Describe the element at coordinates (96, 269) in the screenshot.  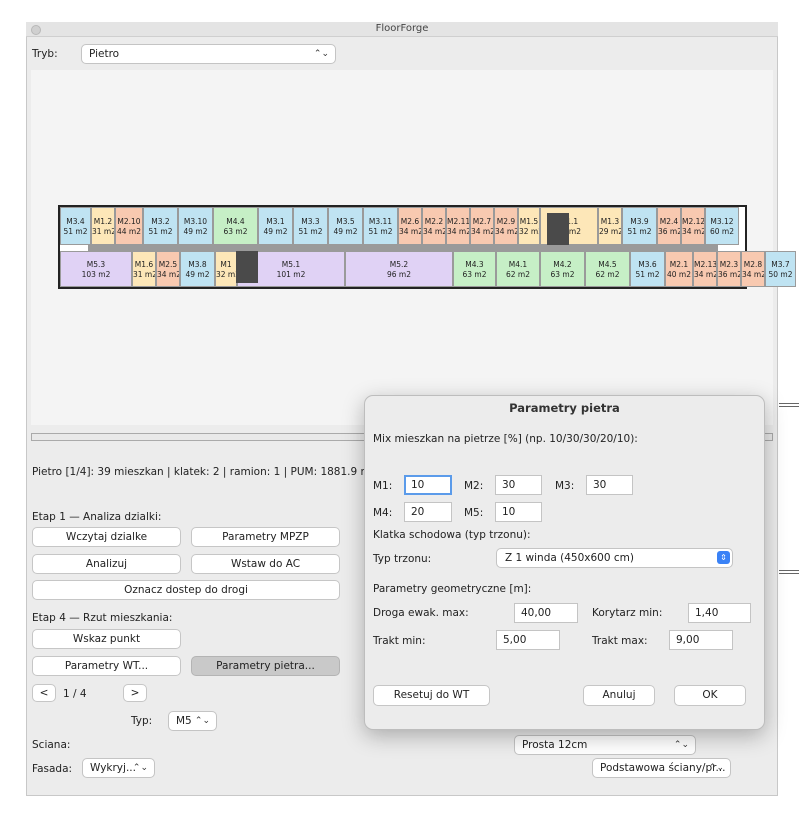
I see `apartment-unit: M5.3 103 m2` at that location.